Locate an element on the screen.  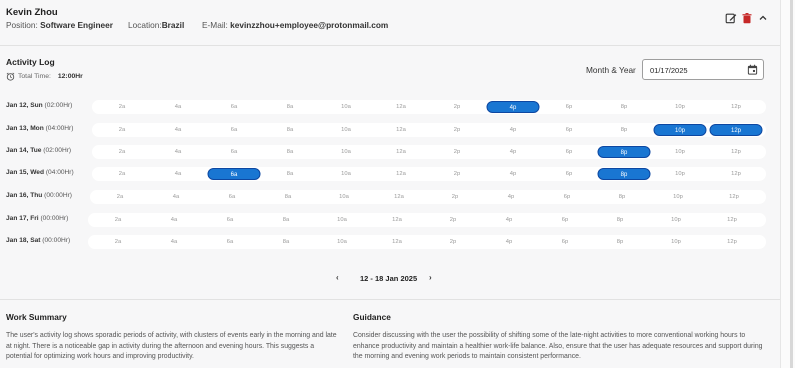
total-time: Total Time: 12:00Hr is located at coordinates (44, 76).